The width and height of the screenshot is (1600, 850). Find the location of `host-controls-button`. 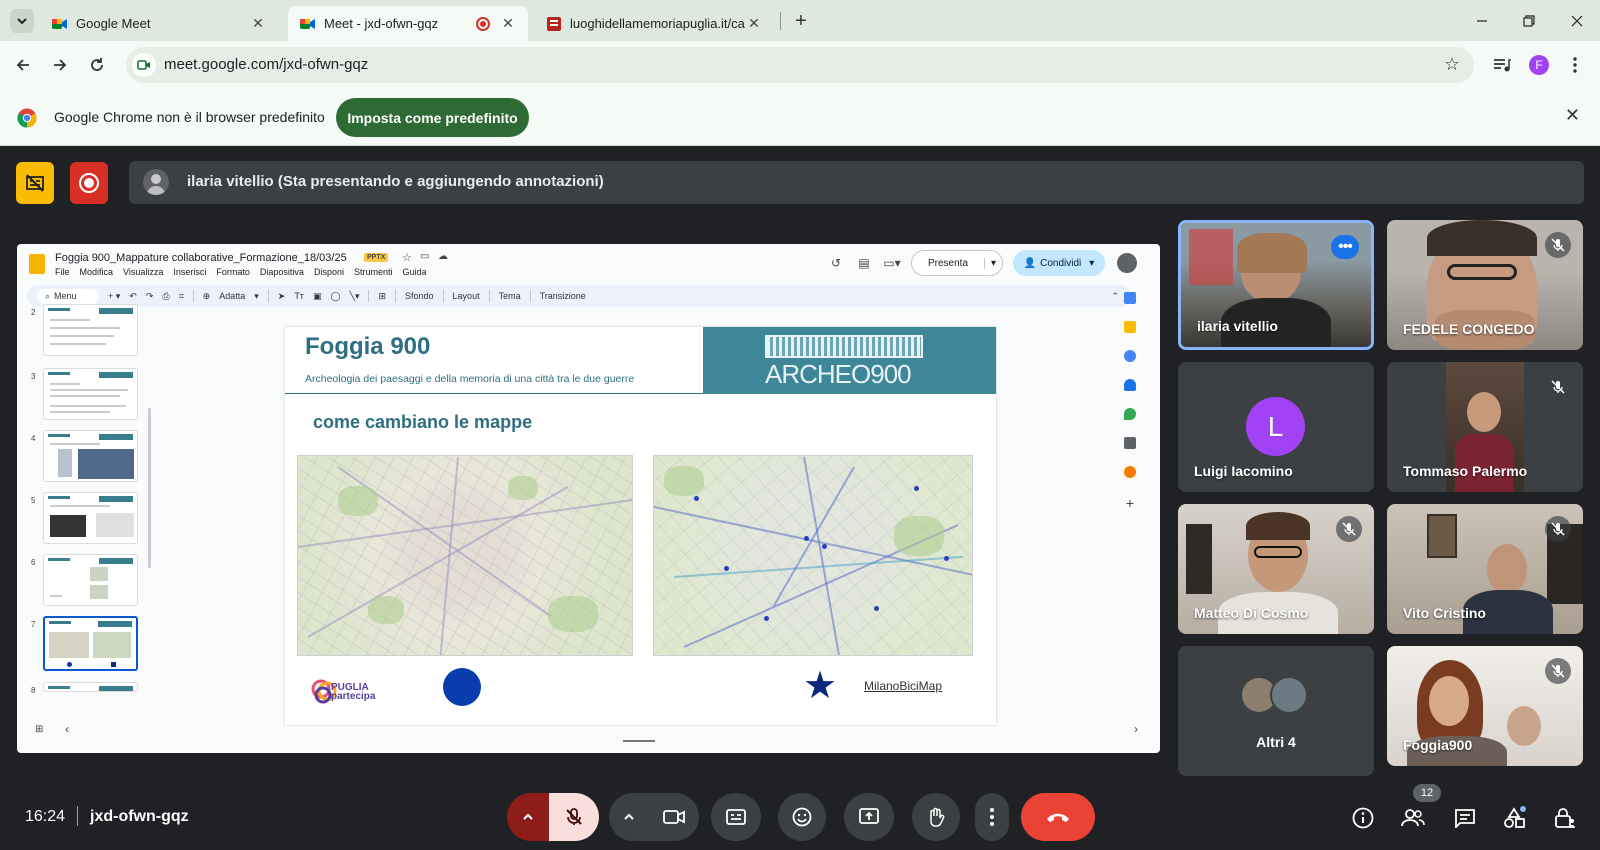

host-controls-button is located at coordinates (1565, 818).